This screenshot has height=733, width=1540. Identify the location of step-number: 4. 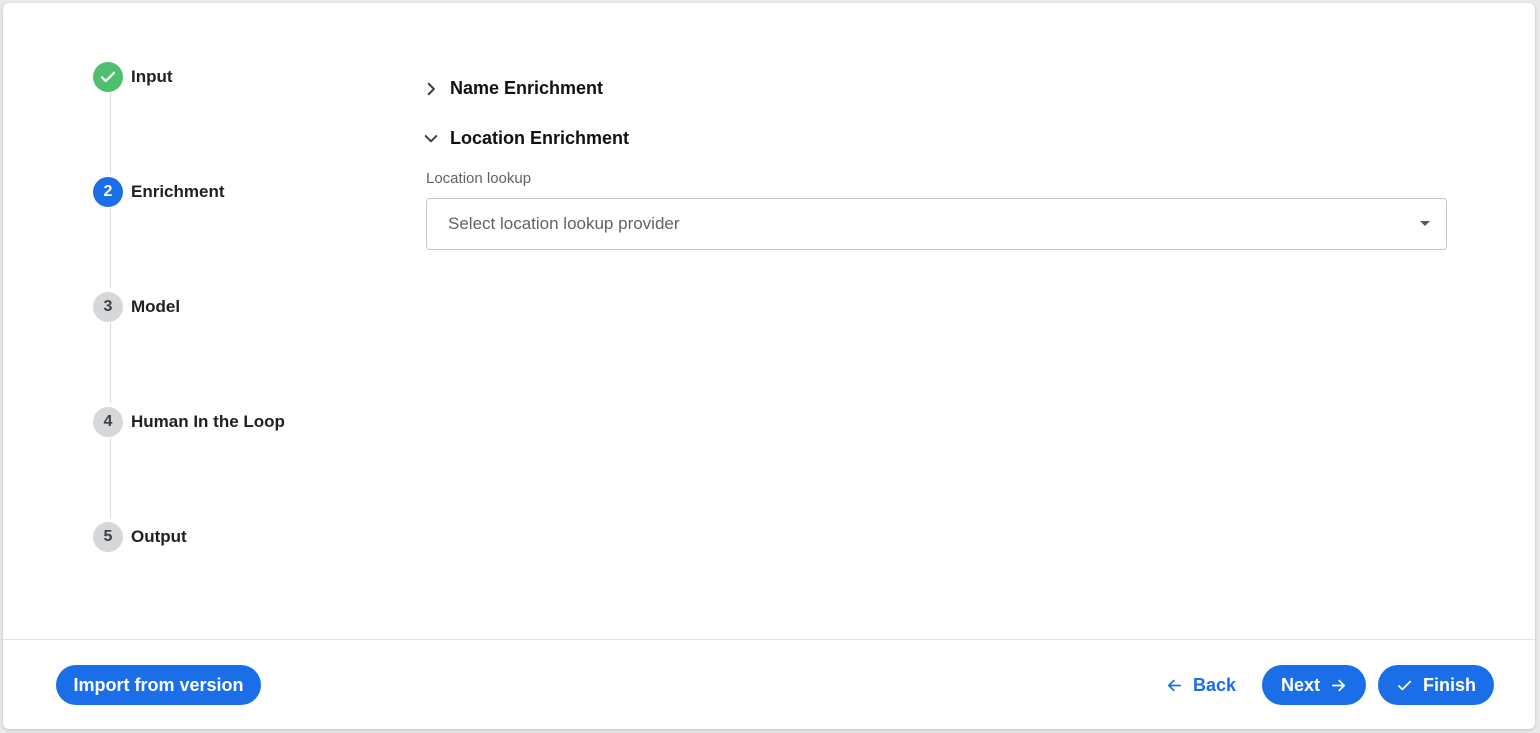
(108, 422).